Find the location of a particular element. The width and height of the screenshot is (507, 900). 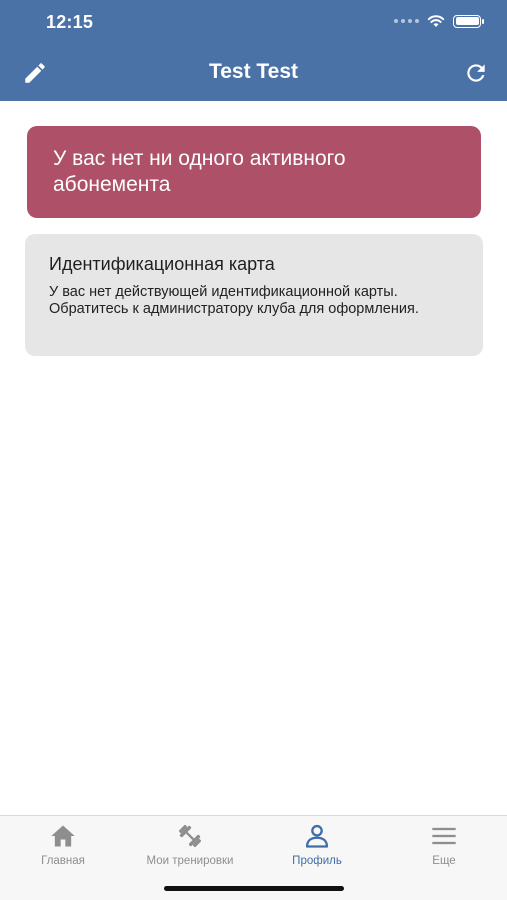

battery-icon is located at coordinates (468, 21).